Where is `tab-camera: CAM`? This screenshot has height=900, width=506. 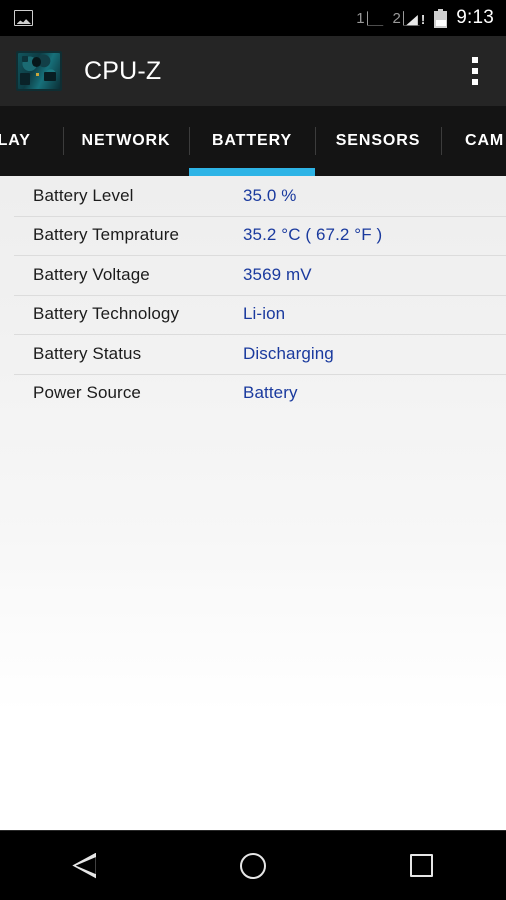
tab-camera: CAM is located at coordinates (473, 141).